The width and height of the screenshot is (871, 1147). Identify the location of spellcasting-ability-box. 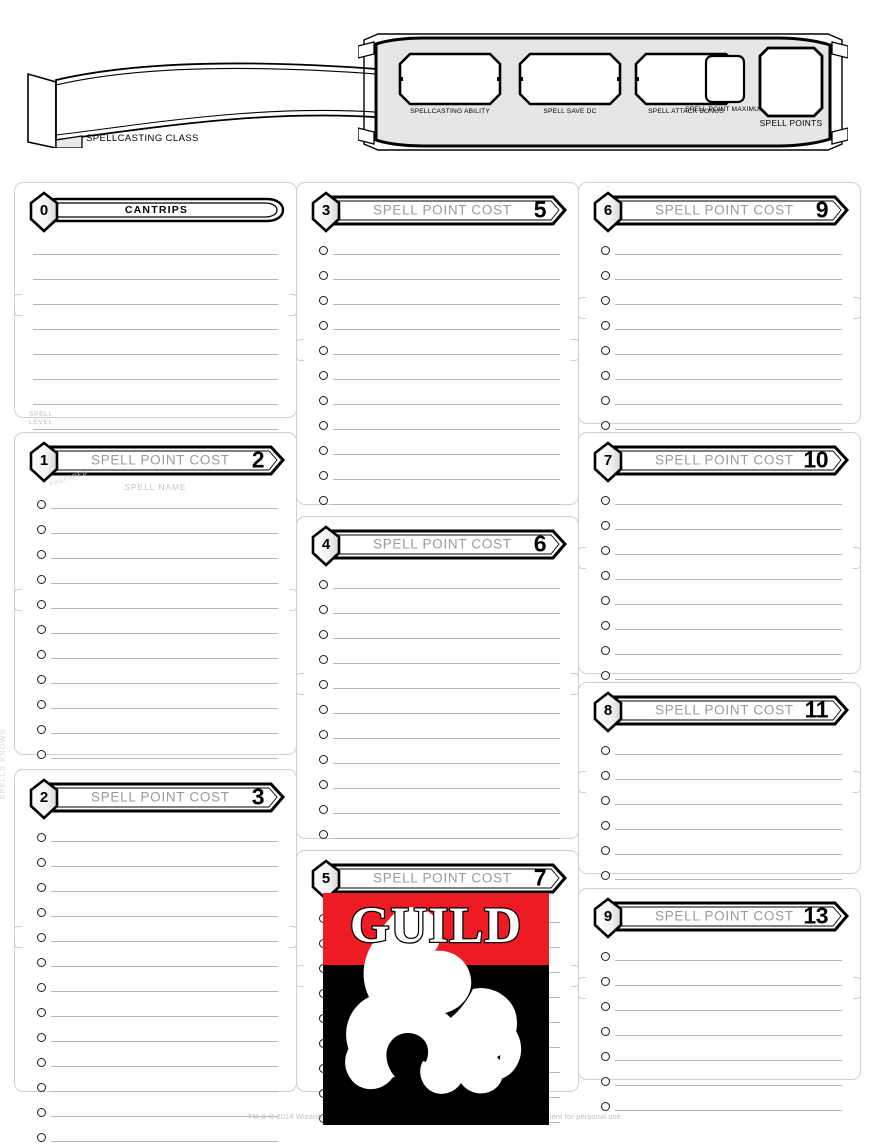
(450, 79).